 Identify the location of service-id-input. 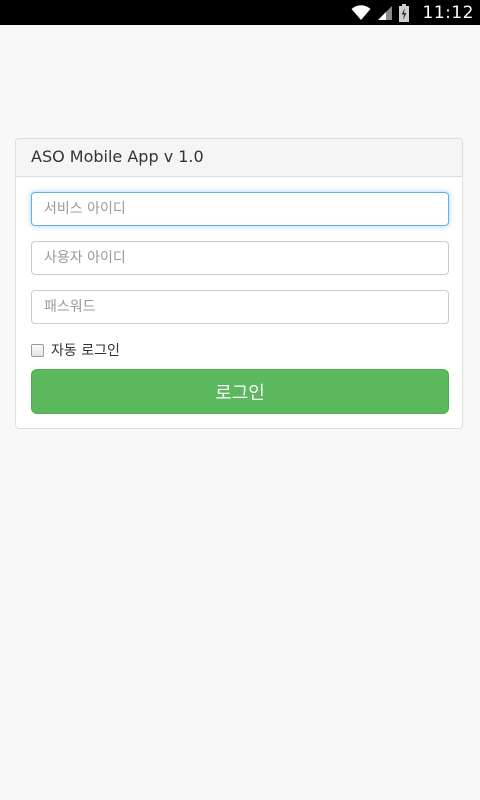
(240, 209).